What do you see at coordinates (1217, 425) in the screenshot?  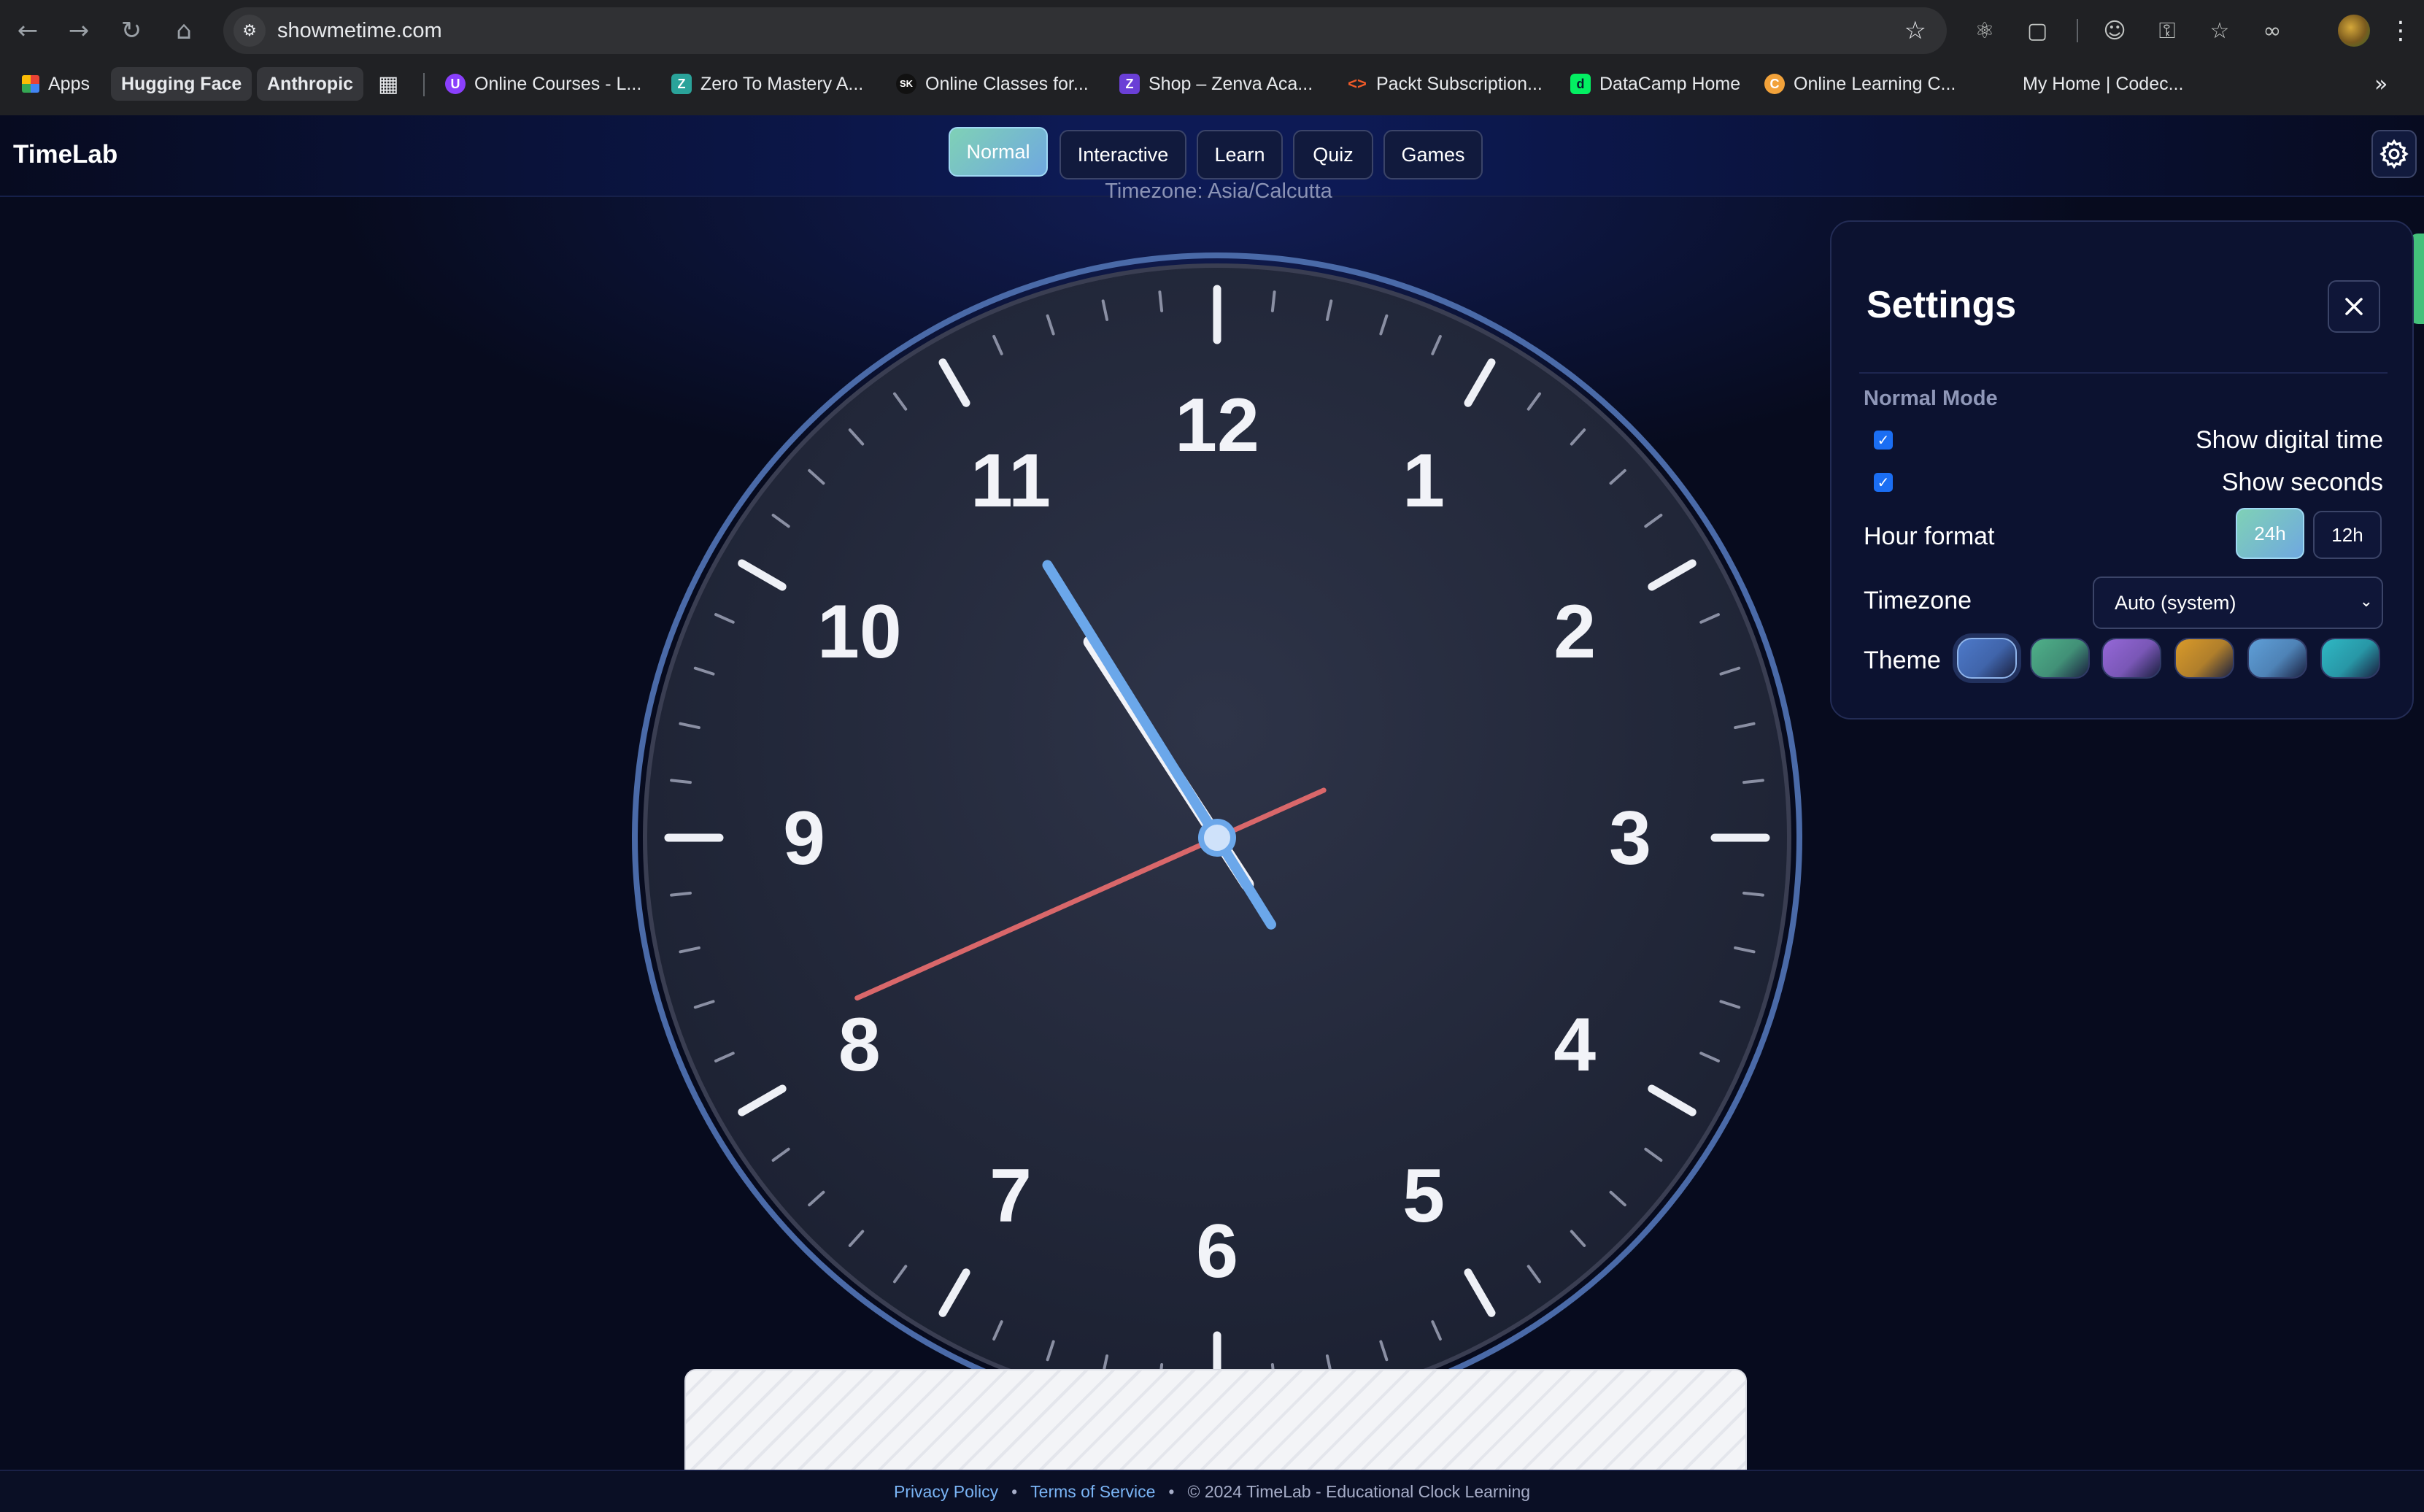 I see `clock-numeral: 12` at bounding box center [1217, 425].